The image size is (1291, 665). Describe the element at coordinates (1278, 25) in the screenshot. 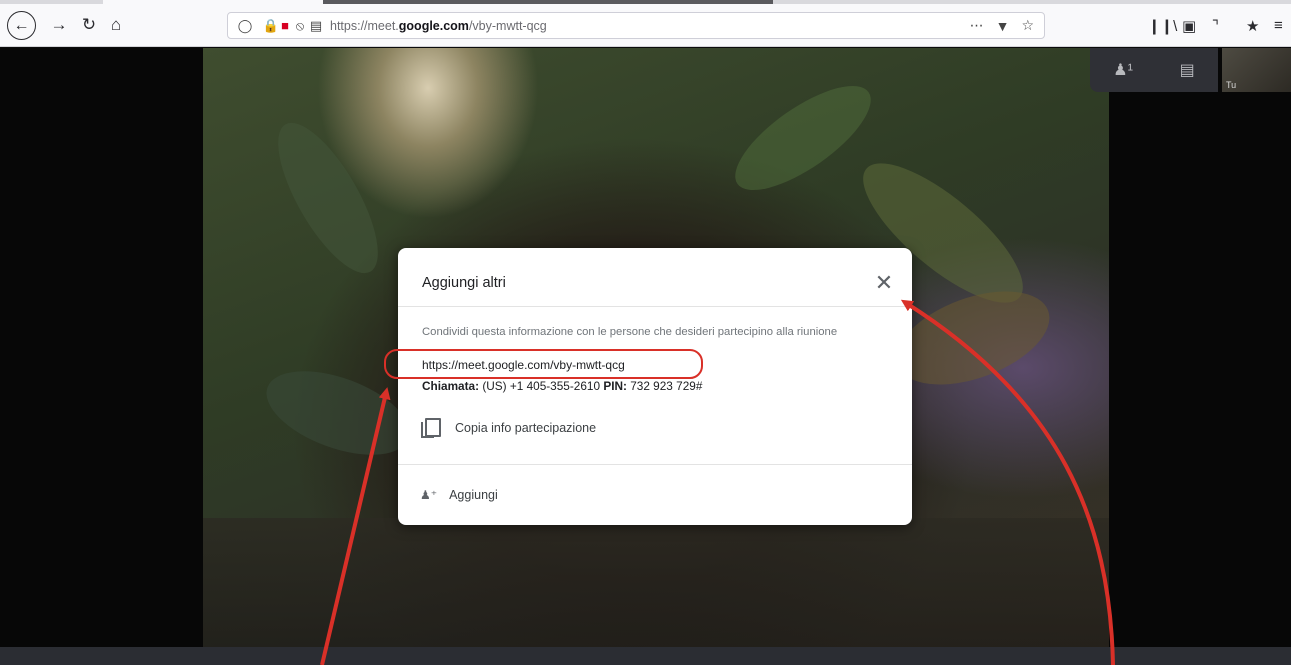

I see `hamburger-menu-icon: ≡` at that location.